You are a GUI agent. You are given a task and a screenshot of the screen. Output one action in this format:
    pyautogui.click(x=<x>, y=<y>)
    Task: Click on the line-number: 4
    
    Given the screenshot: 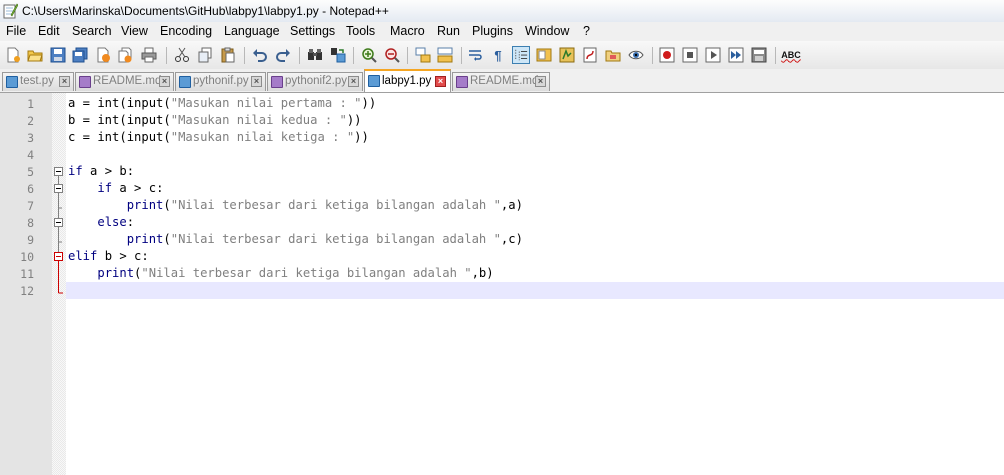 What is the action you would take?
    pyautogui.click(x=30, y=155)
    